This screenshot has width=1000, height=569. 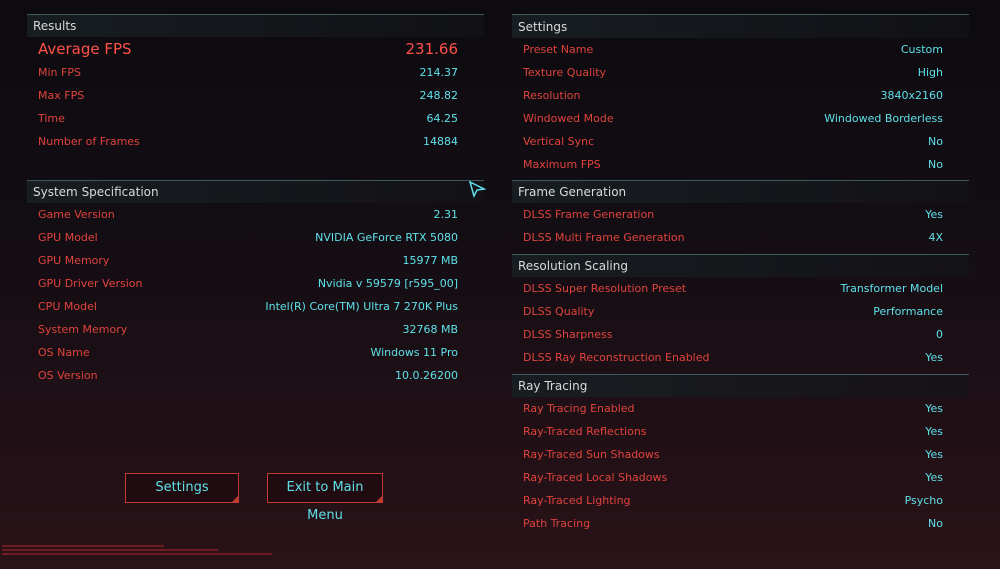 What do you see at coordinates (446, 214) in the screenshot?
I see `spec-value: 2.31` at bounding box center [446, 214].